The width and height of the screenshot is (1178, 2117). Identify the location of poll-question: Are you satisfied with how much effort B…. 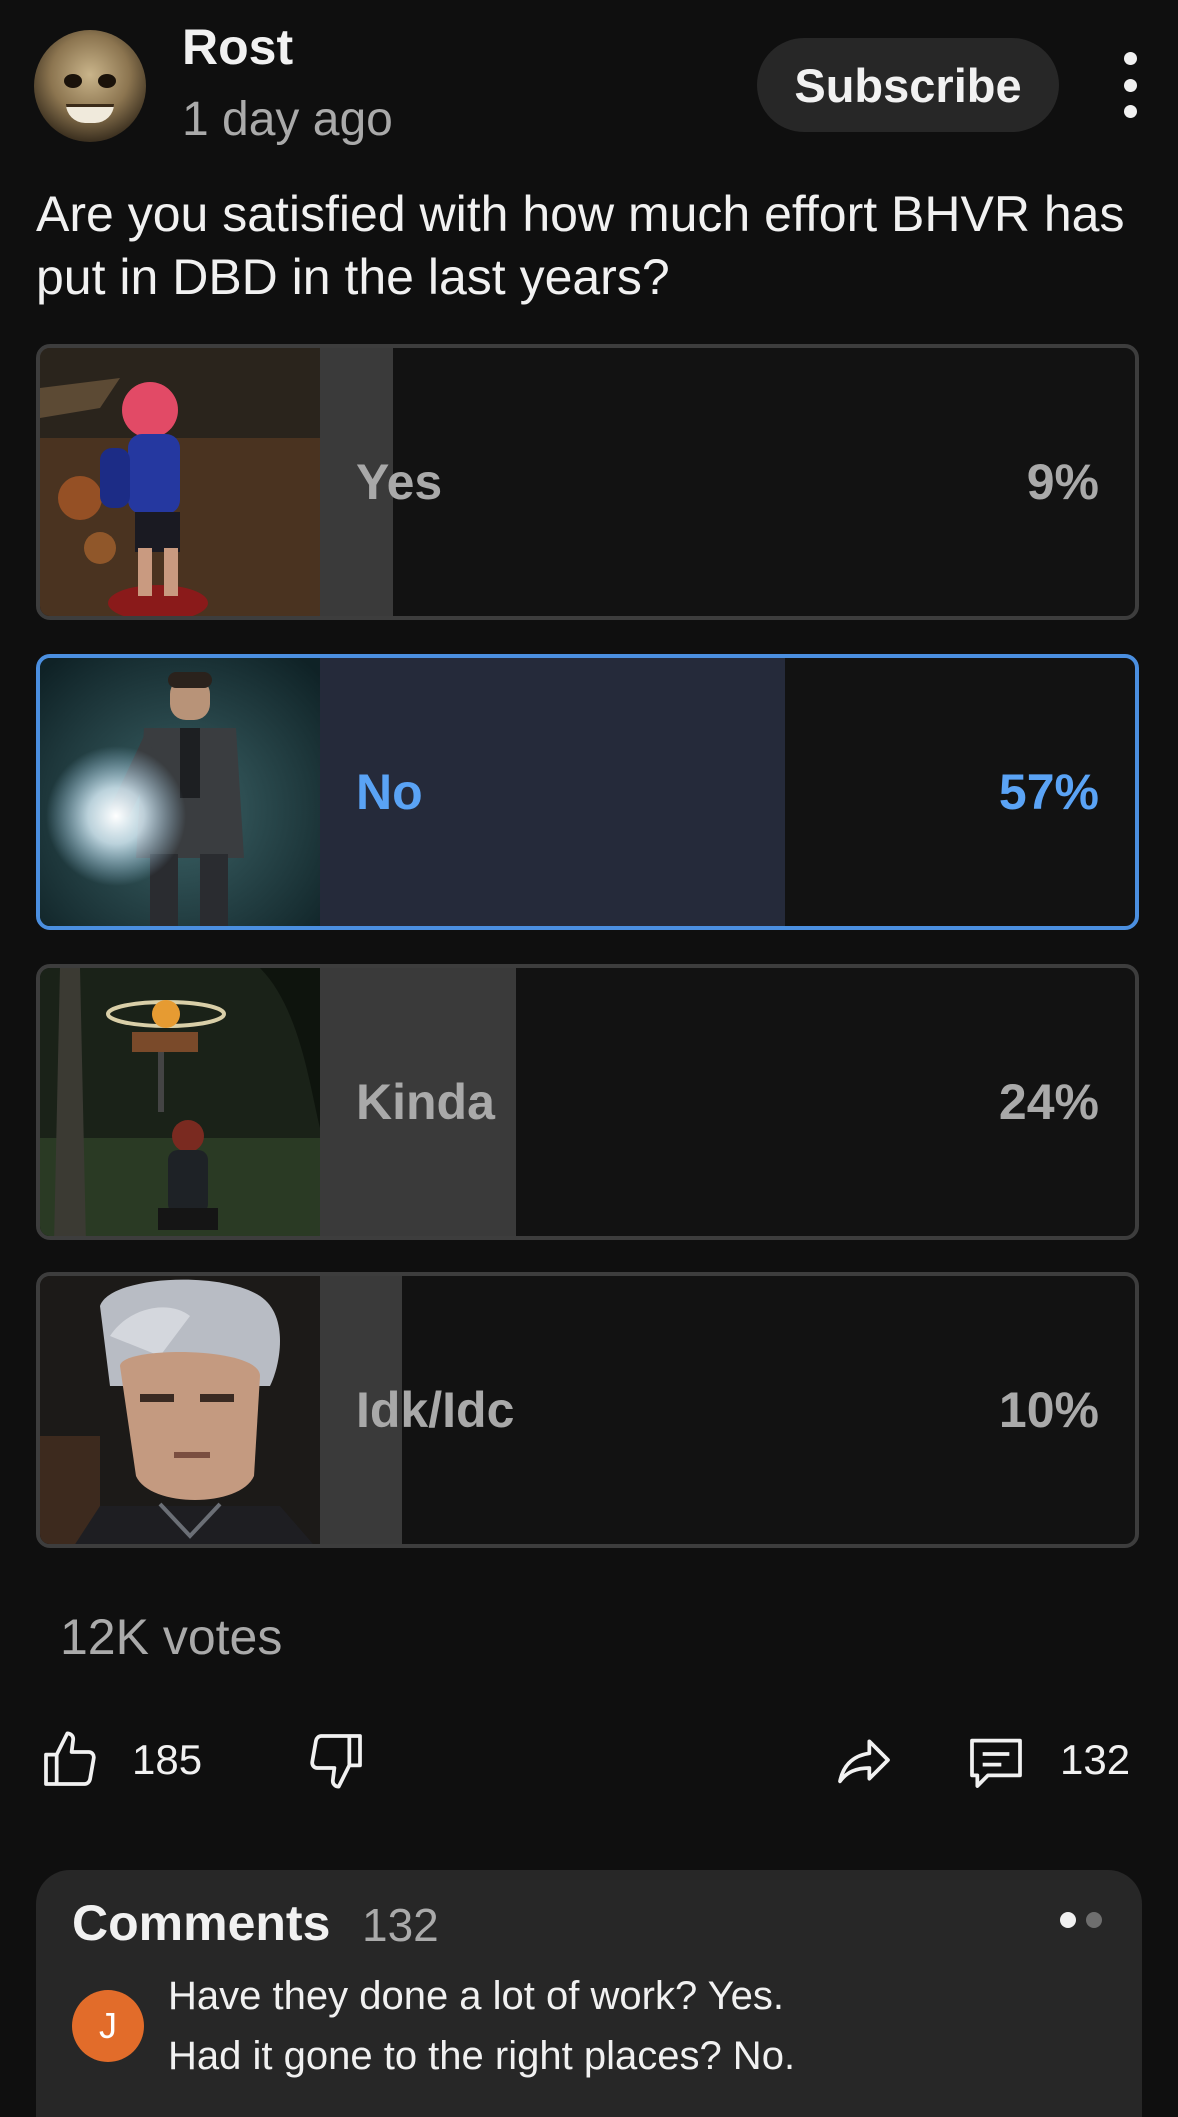
(580, 245).